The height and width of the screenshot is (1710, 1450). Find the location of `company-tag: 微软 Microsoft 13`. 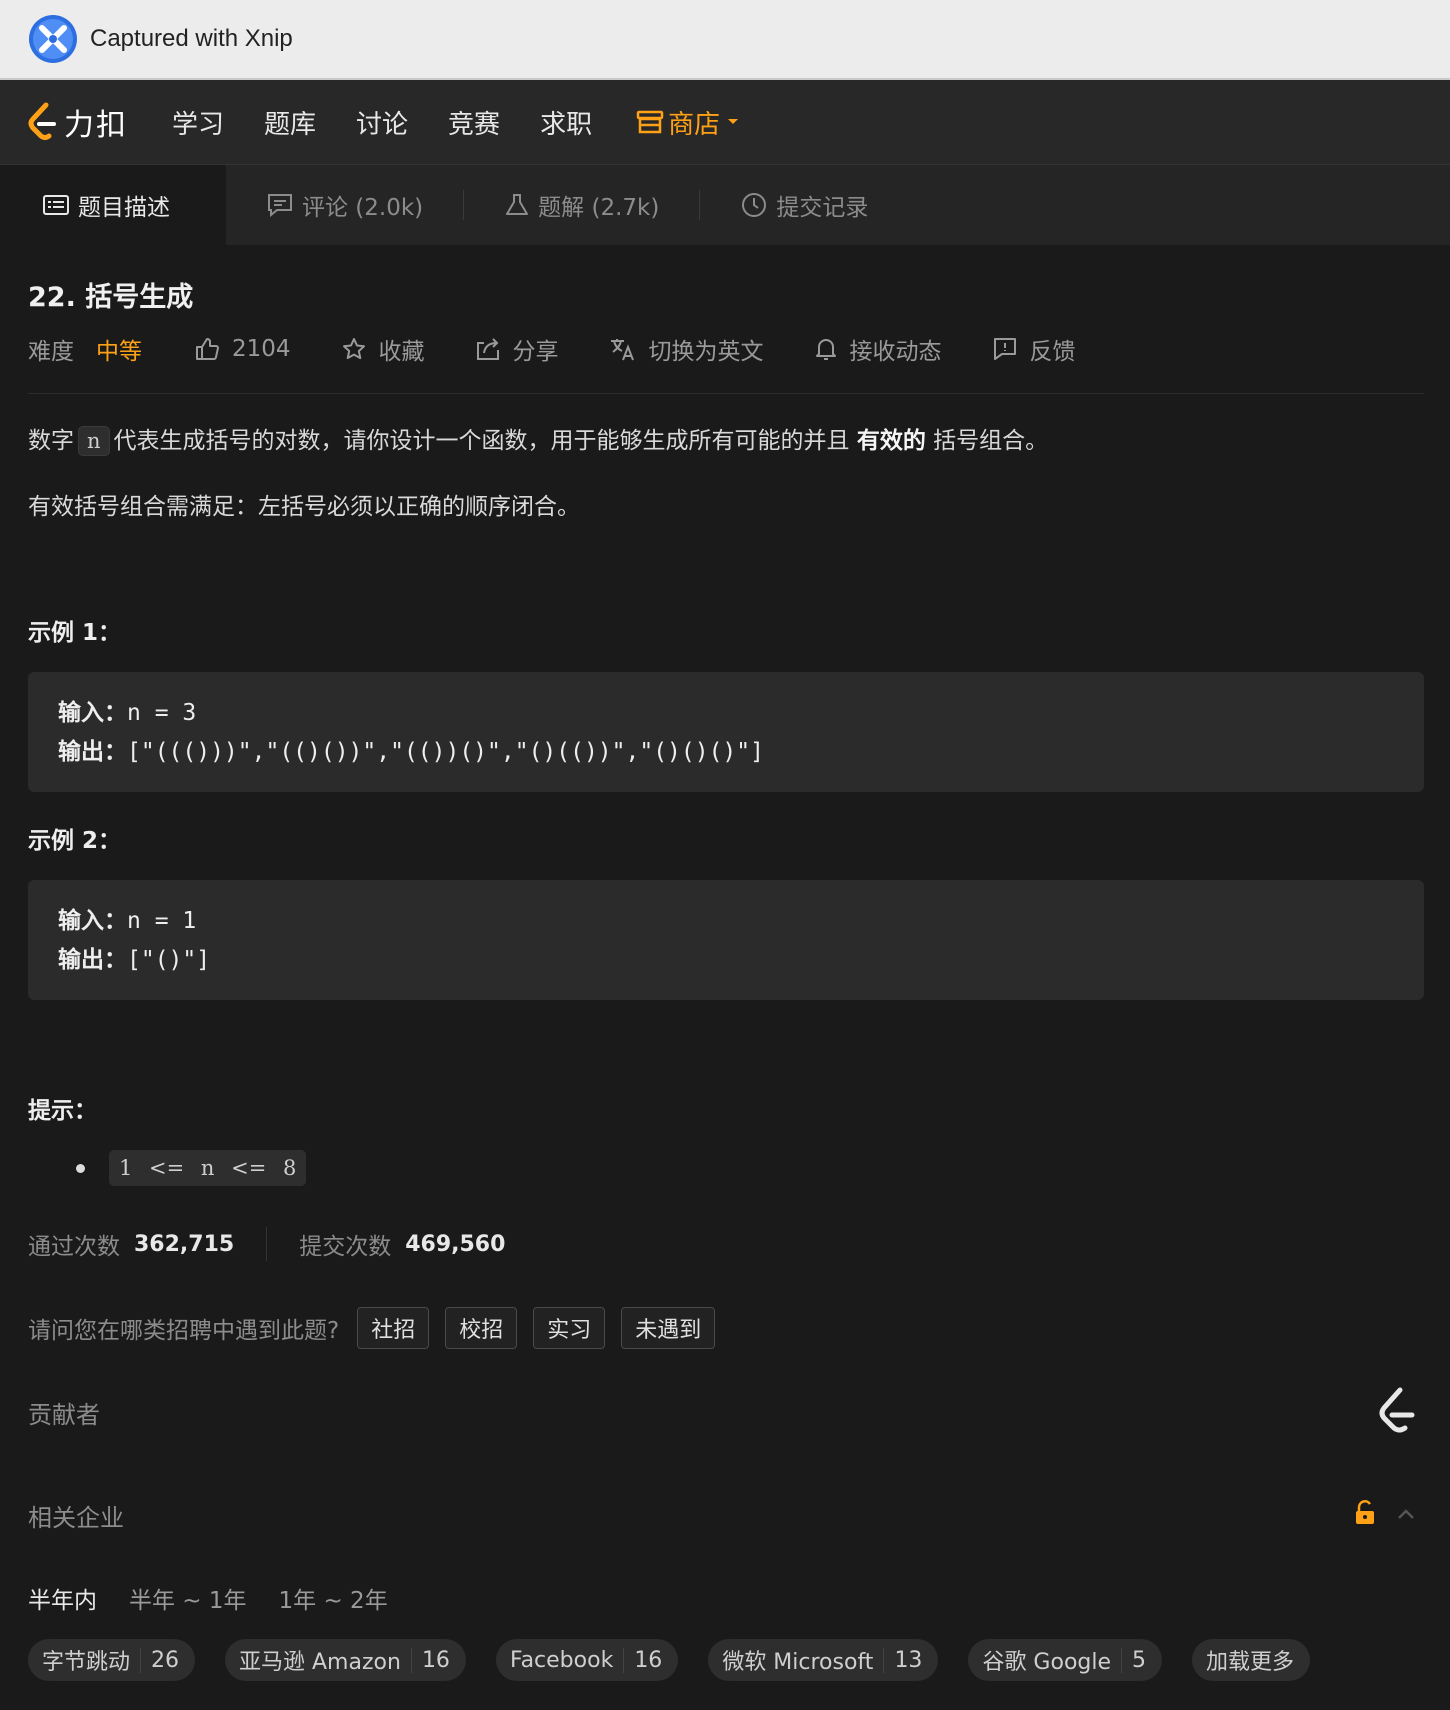

company-tag: 微软 Microsoft 13 is located at coordinates (823, 1660).